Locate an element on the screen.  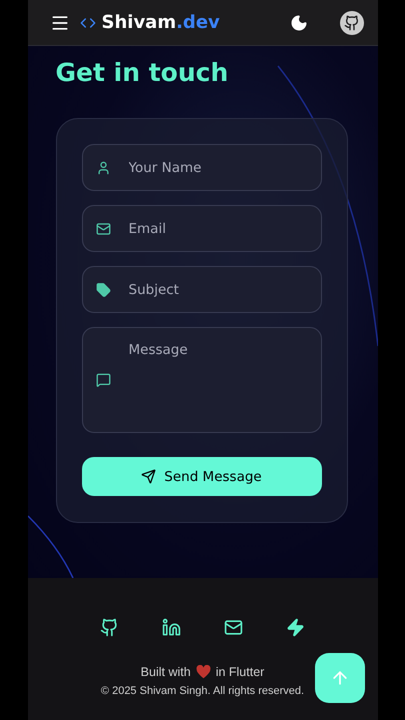
linkedin-icon is located at coordinates (171, 627).